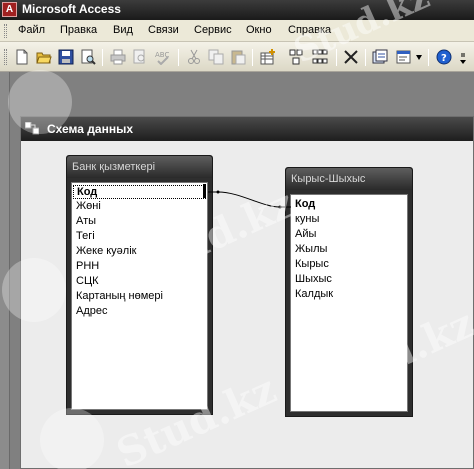 The height and width of the screenshot is (469, 474). I want to click on field-item: Тегі, so click(85, 236).